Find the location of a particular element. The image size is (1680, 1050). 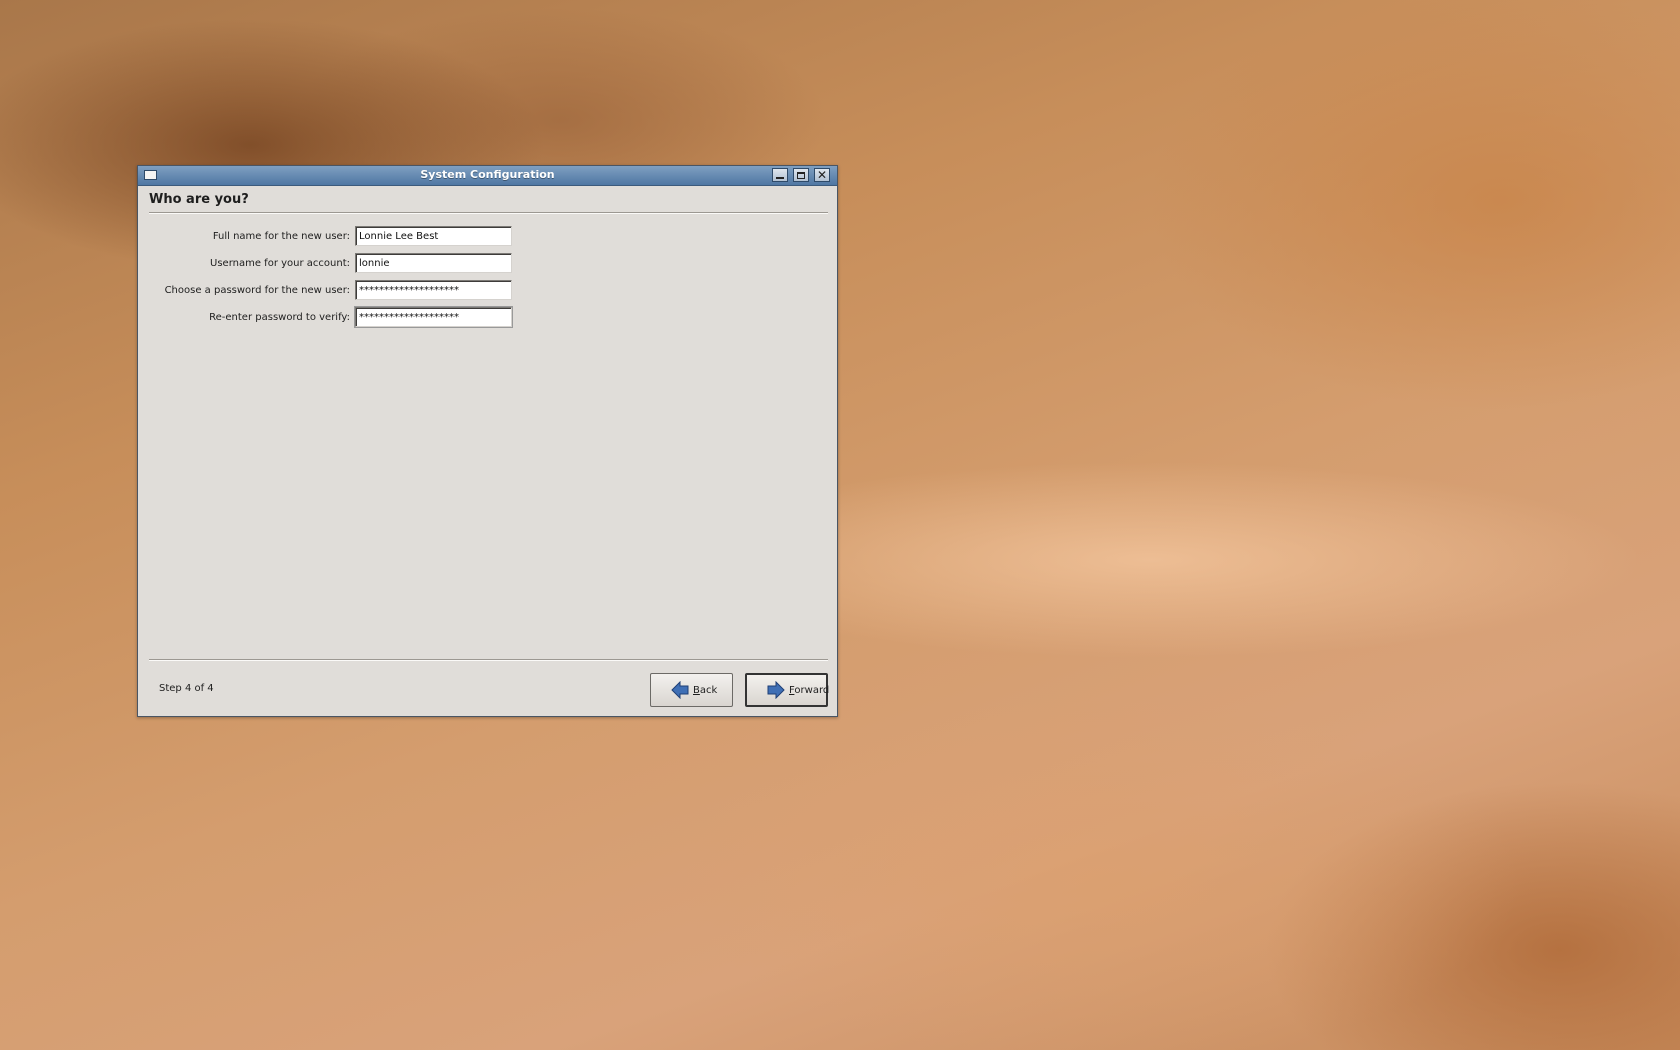

back-button: Back is located at coordinates (691, 690).